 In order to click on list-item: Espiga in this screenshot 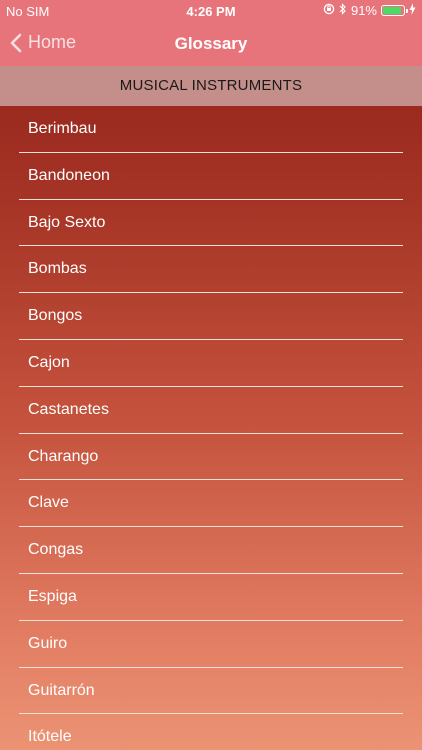, I will do `click(211, 597)`.